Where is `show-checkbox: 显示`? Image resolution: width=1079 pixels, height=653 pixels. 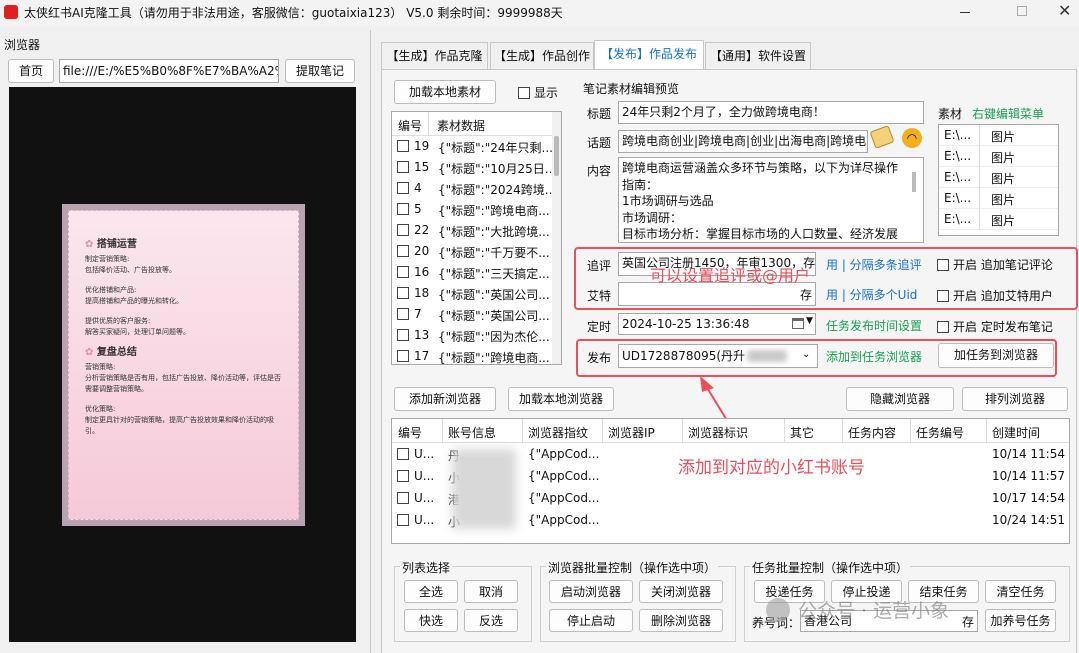
show-checkbox: 显示 is located at coordinates (538, 92).